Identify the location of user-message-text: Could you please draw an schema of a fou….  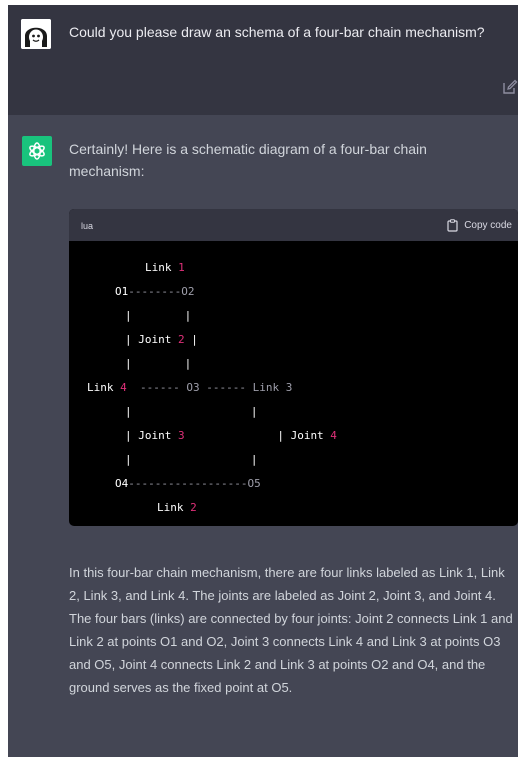
(277, 32).